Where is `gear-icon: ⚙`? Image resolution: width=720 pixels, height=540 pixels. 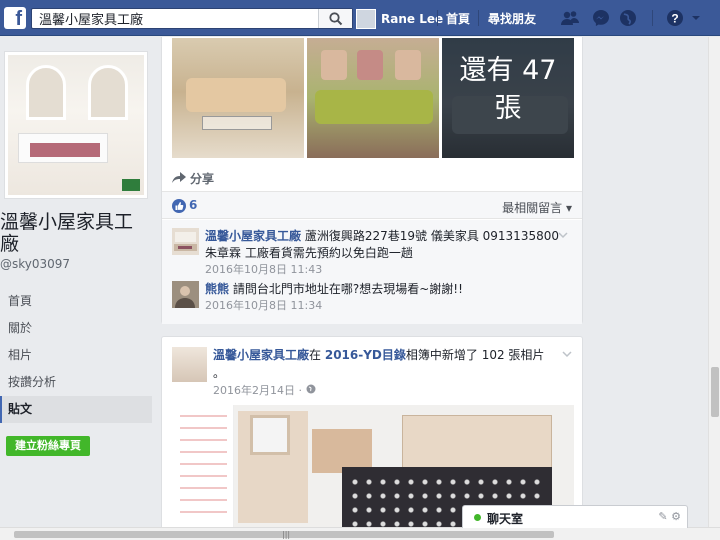
gear-icon: ⚙ is located at coordinates (676, 516).